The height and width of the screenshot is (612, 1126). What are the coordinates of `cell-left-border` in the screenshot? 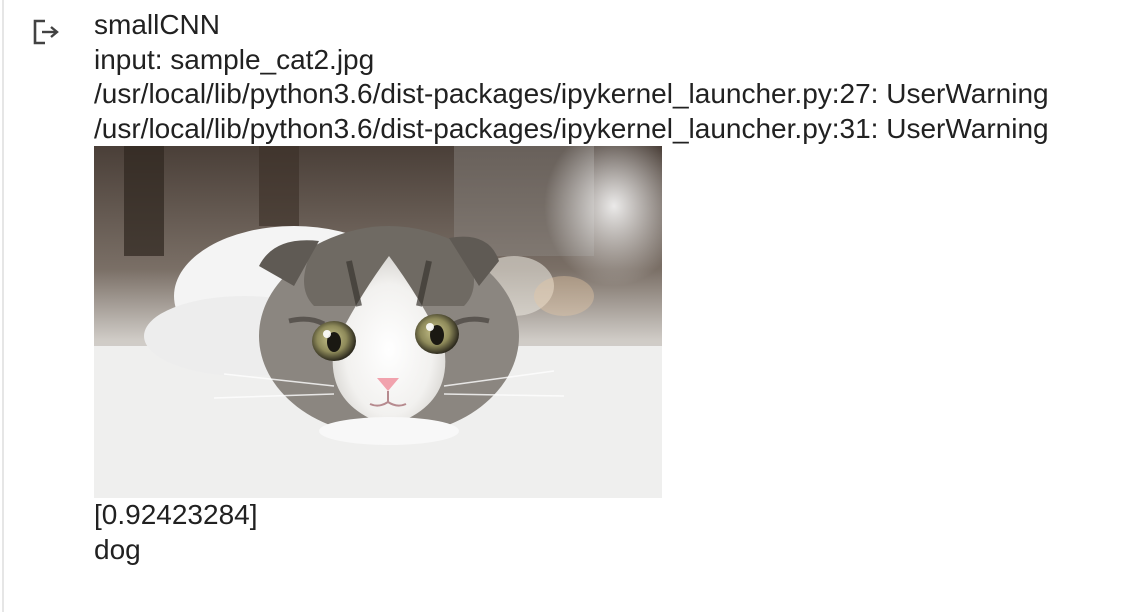 It's located at (3, 306).